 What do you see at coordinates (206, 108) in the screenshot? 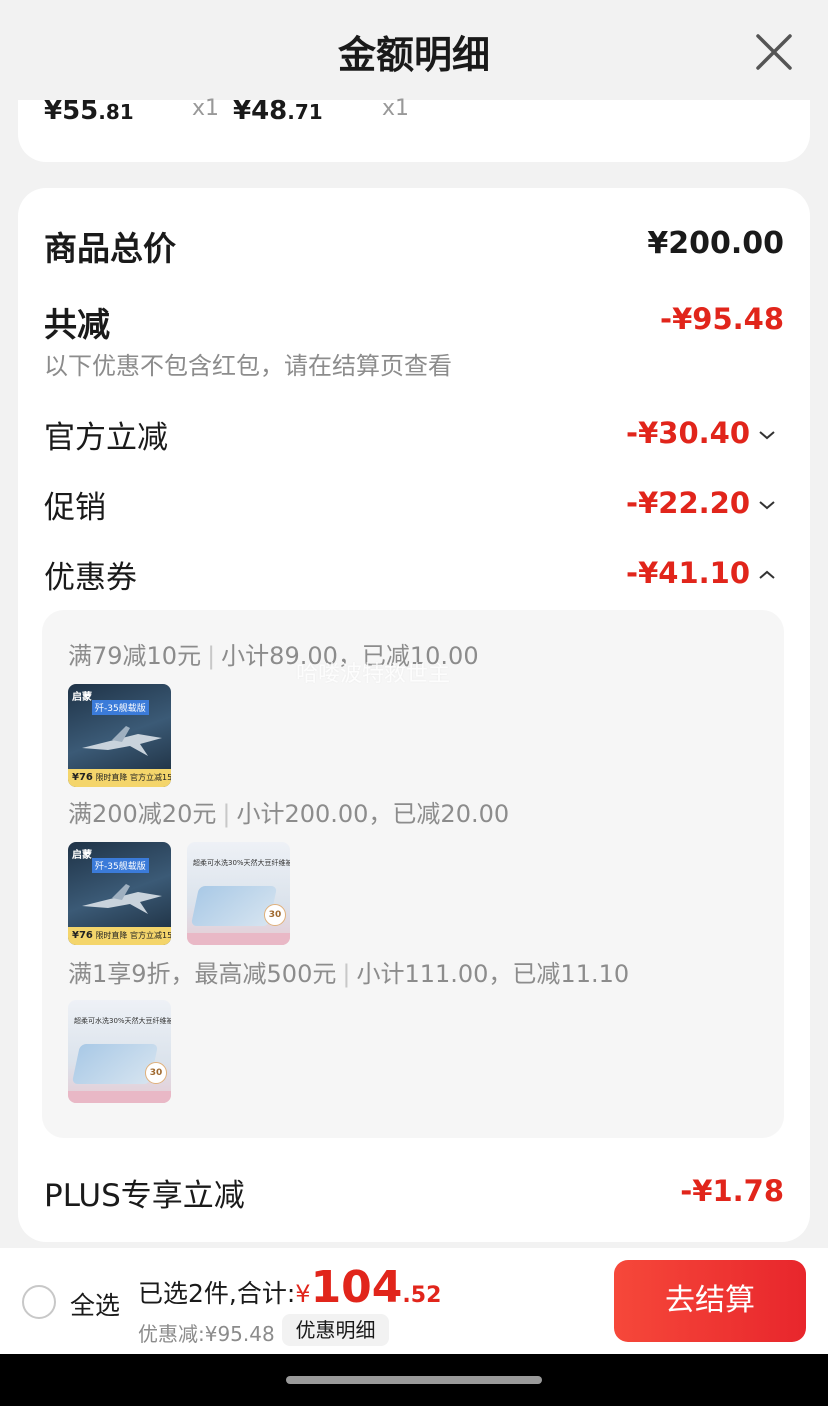
I see `item-qty-1: x1` at bounding box center [206, 108].